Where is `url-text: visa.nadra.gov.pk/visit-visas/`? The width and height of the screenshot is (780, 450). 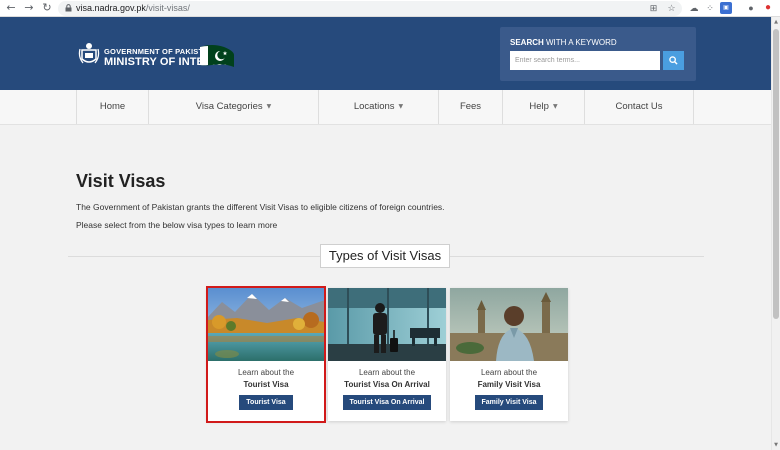
url-text: visa.nadra.gov.pk/visit-visas/ is located at coordinates (133, 8).